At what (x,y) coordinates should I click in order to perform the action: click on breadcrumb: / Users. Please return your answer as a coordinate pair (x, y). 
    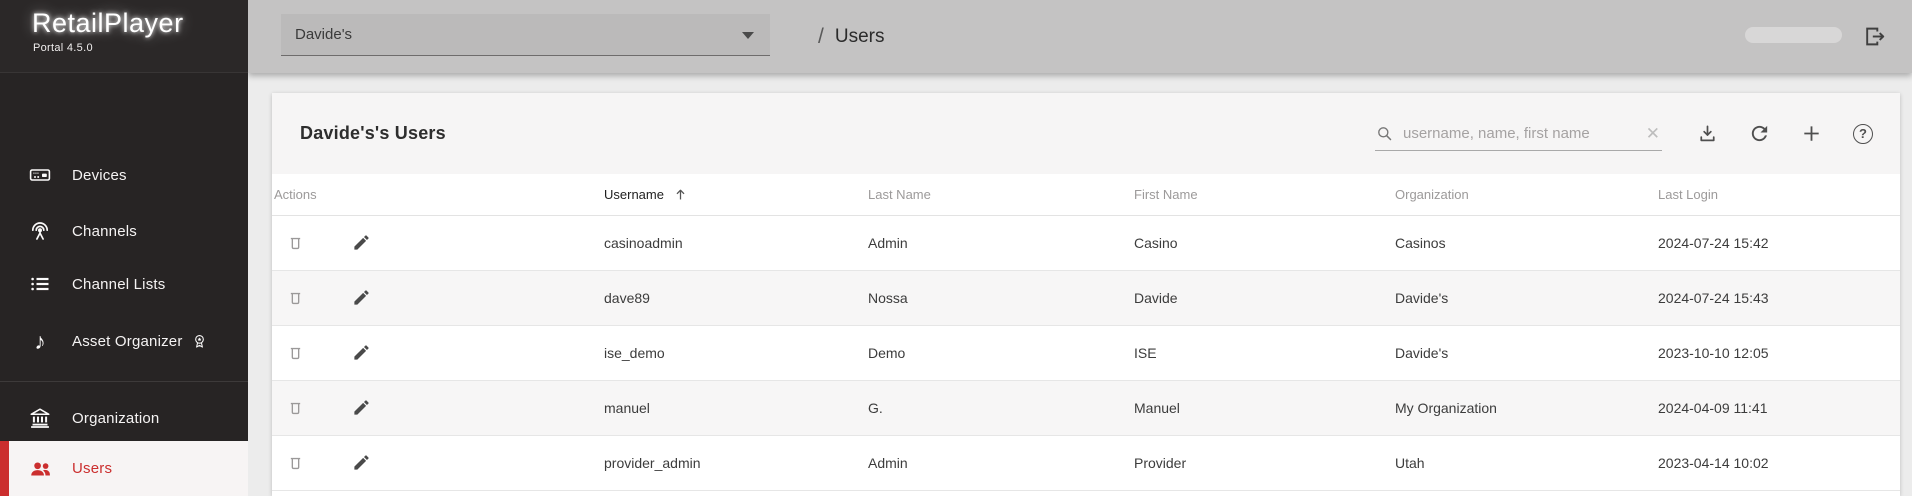
    Looking at the image, I should click on (851, 36).